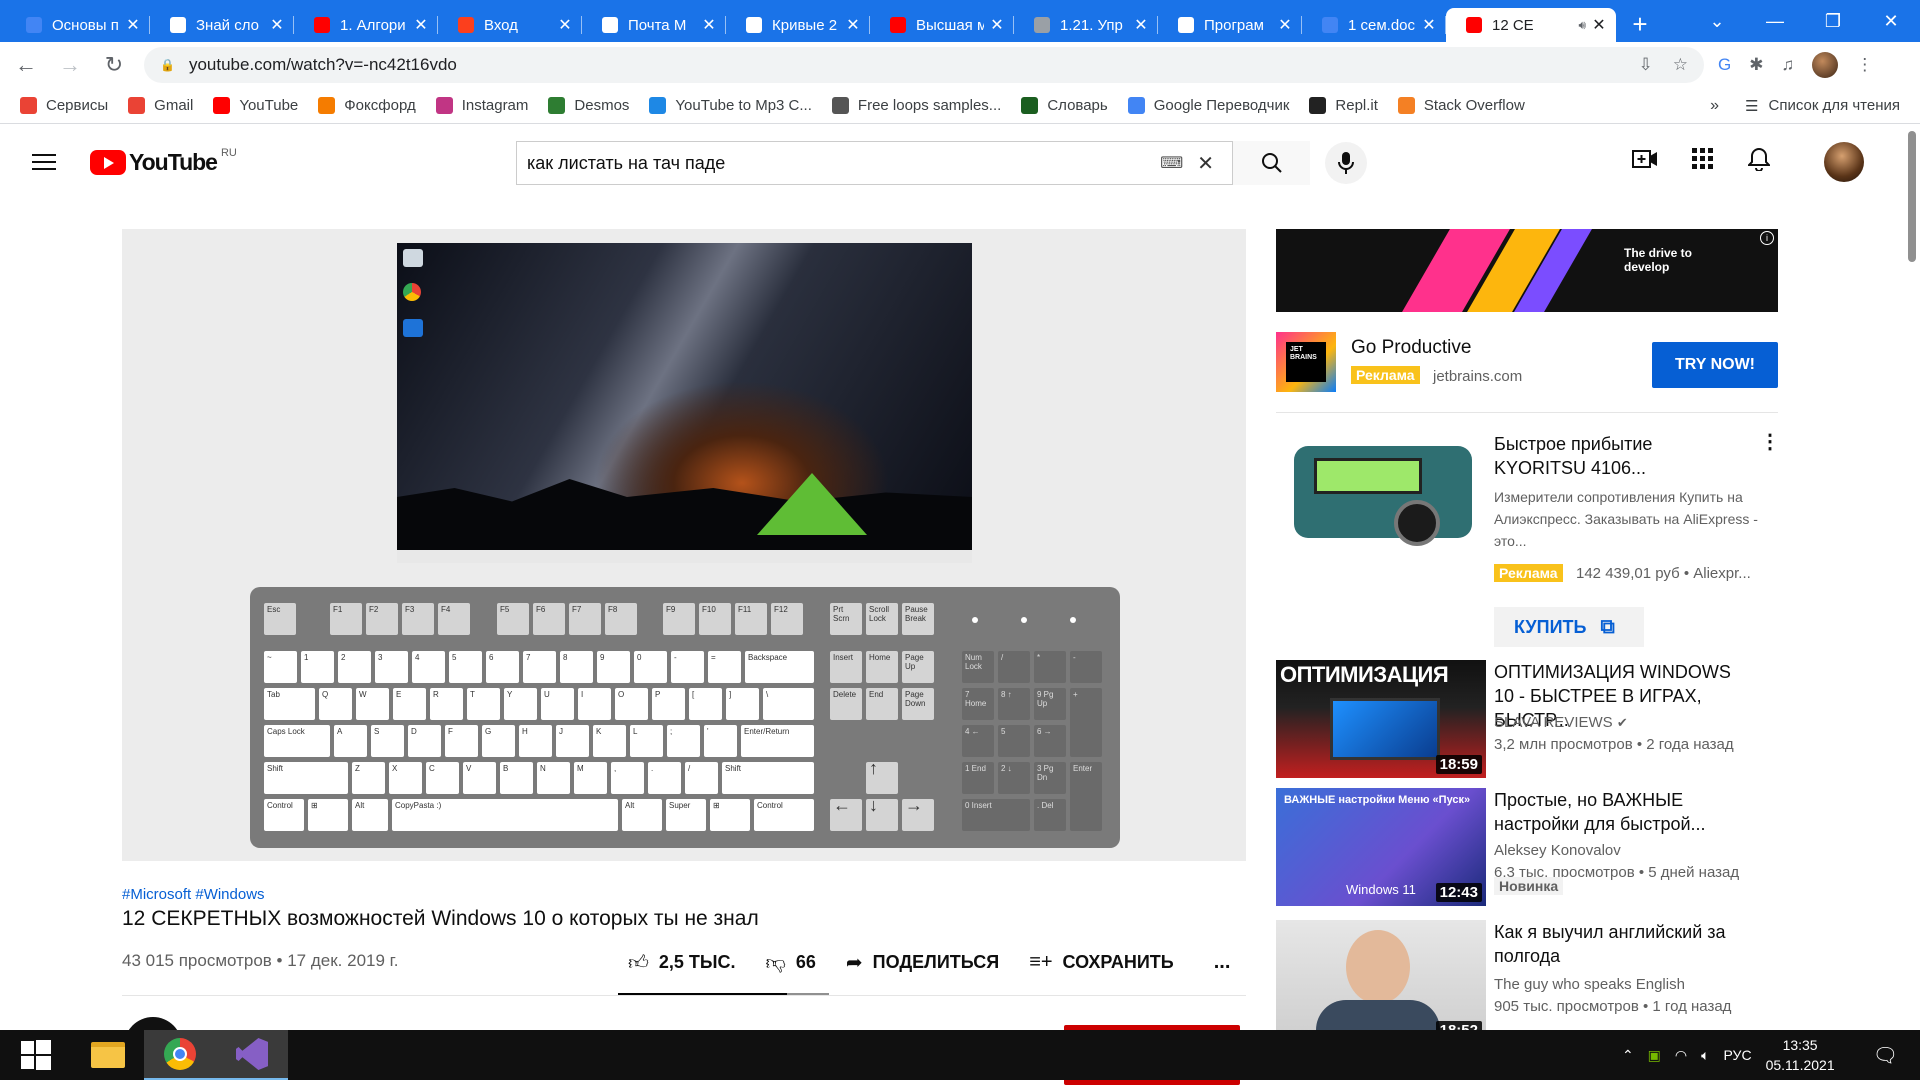 The width and height of the screenshot is (1920, 1085). Describe the element at coordinates (1715, 365) in the screenshot. I see `try-now-button: TRY NOW!` at that location.